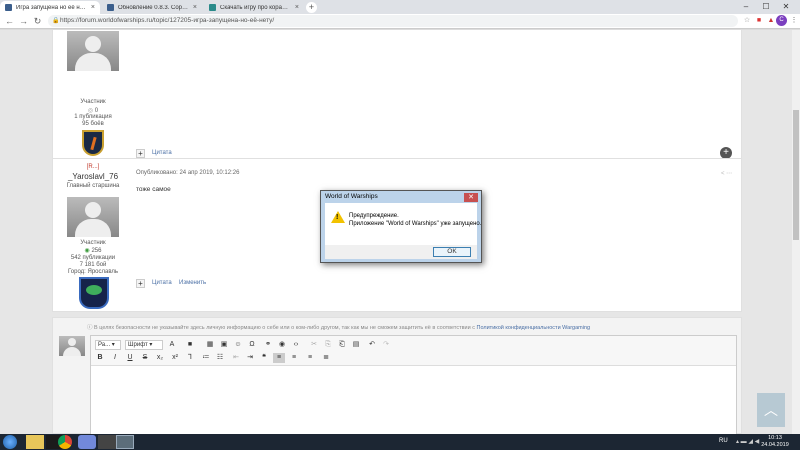 The height and width of the screenshot is (450, 800). Describe the element at coordinates (746, 7) in the screenshot. I see `minimize-button: –` at that location.